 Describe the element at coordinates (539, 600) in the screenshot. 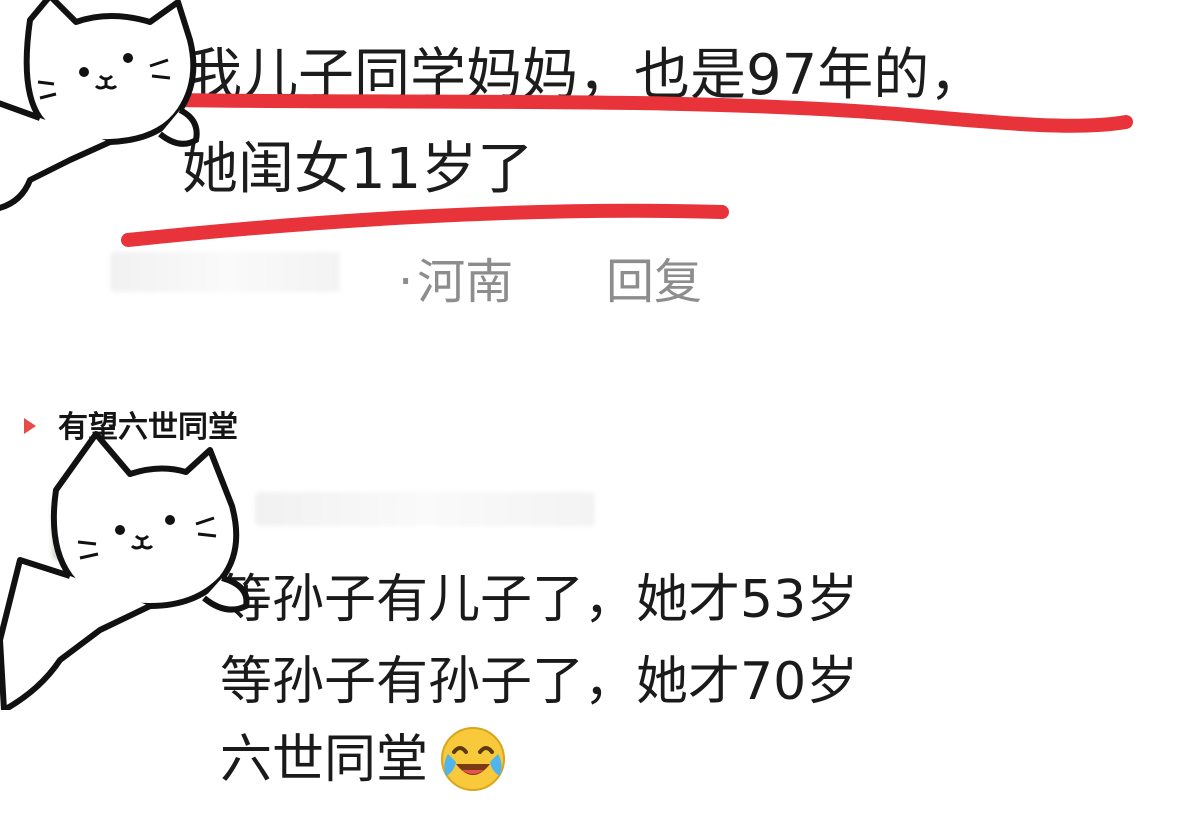

I see `reply-text-line-1: 等孙子有儿子了，她才53岁` at that location.